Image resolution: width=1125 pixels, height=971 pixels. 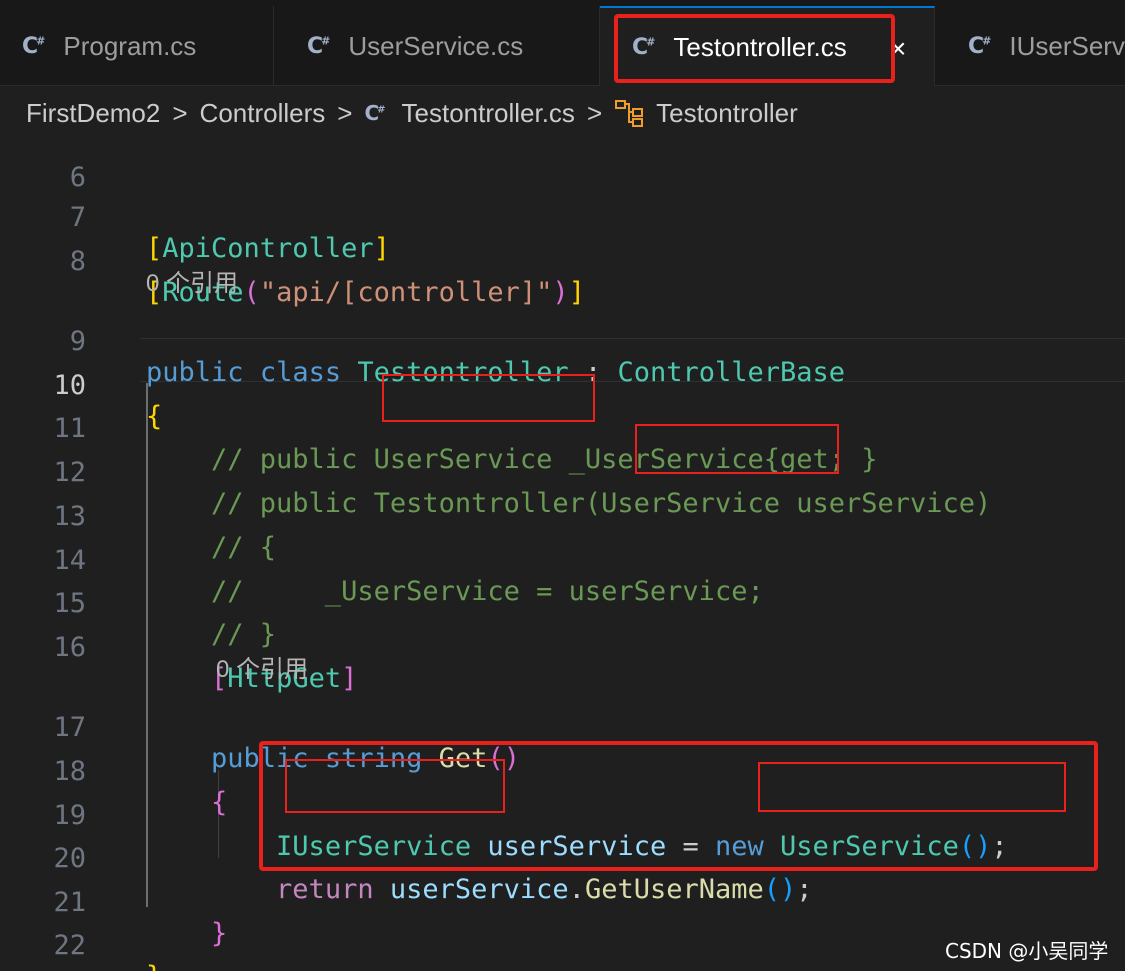 What do you see at coordinates (562, 603) in the screenshot?
I see `code-line: 15 // }` at bounding box center [562, 603].